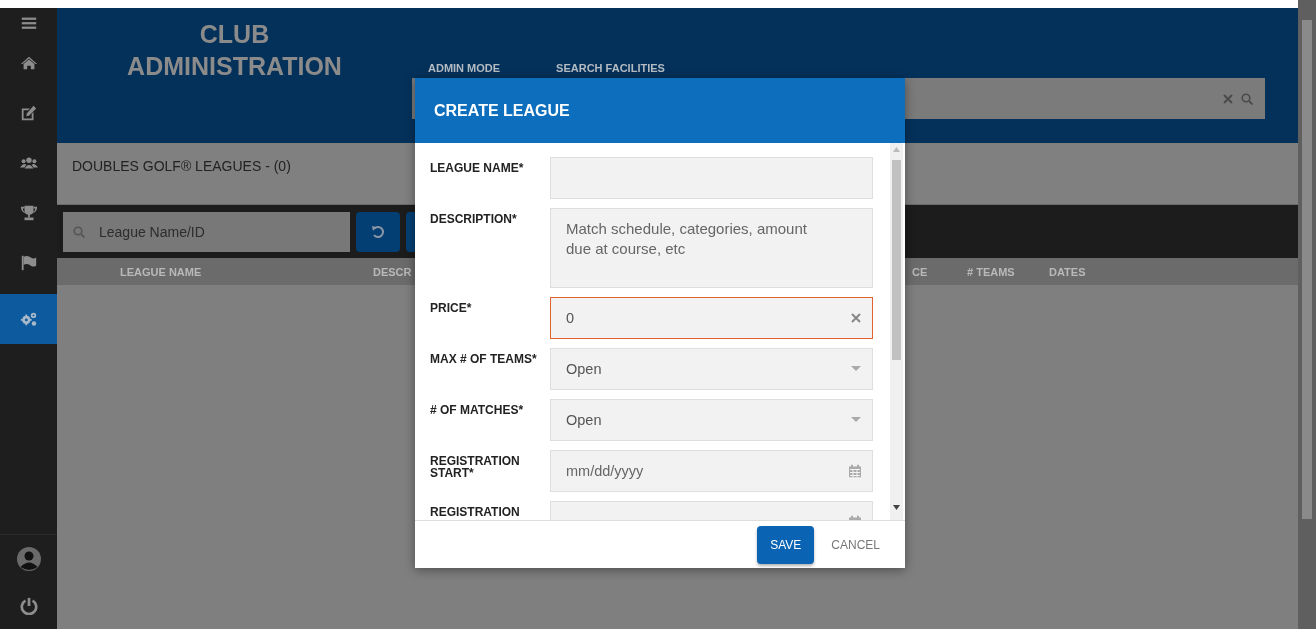 This screenshot has height=629, width=1316. I want to click on edit-icon, so click(28, 113).